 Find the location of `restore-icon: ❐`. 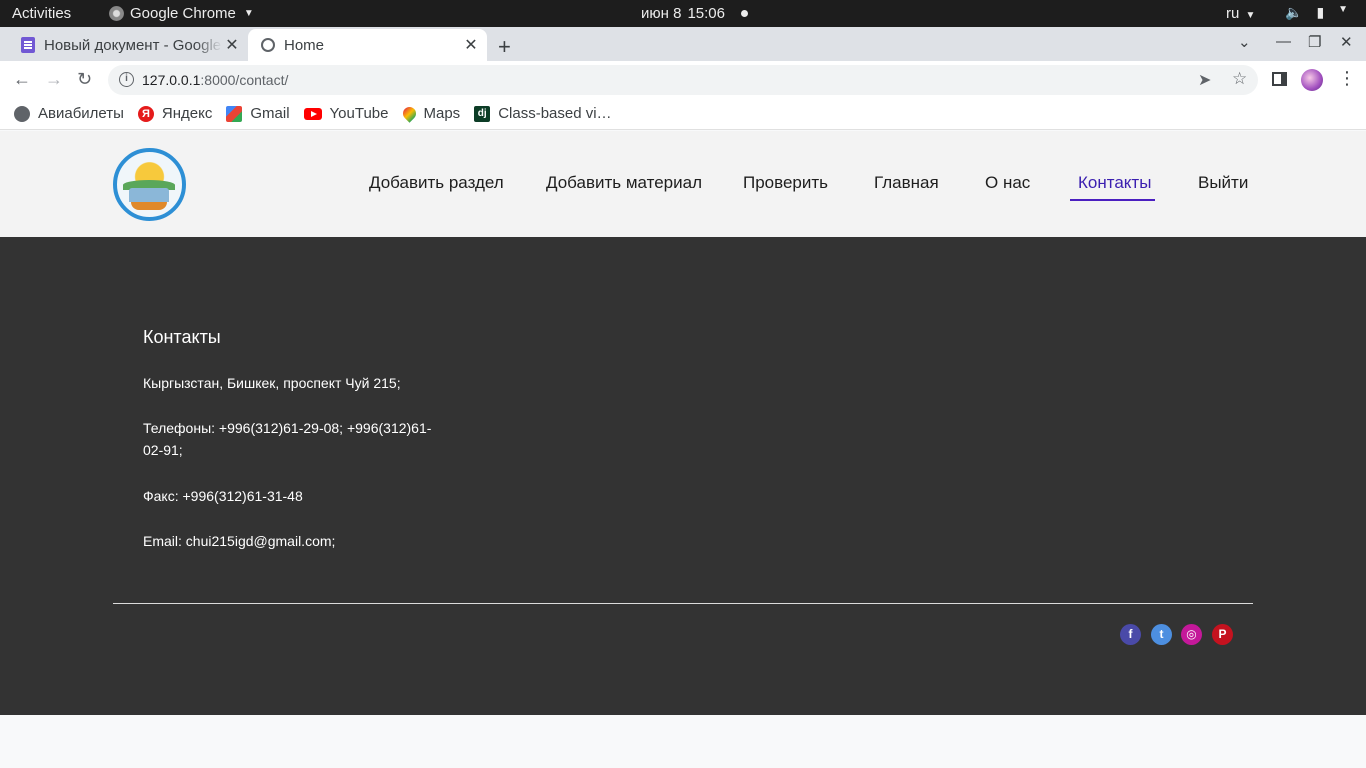

restore-icon: ❐ is located at coordinates (1314, 42).